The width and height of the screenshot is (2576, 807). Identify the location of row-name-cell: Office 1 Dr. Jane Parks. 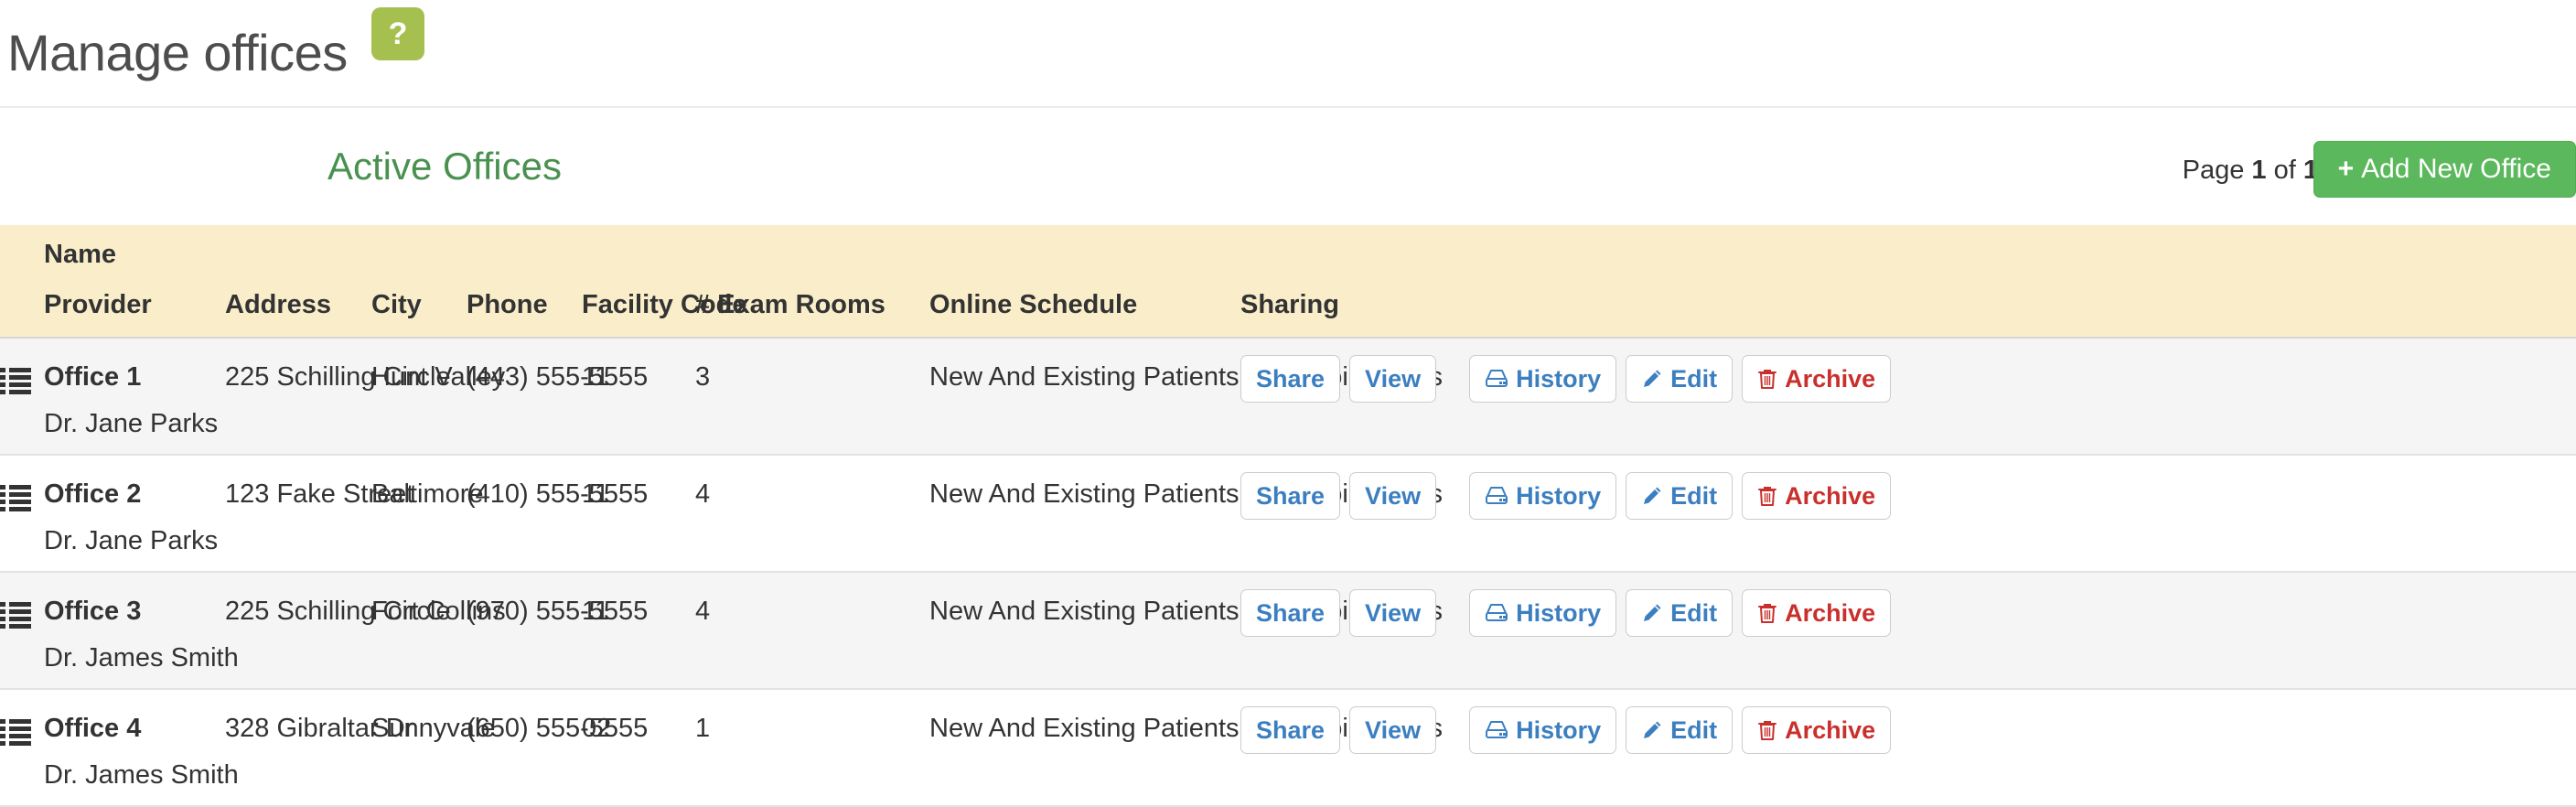
(135, 397).